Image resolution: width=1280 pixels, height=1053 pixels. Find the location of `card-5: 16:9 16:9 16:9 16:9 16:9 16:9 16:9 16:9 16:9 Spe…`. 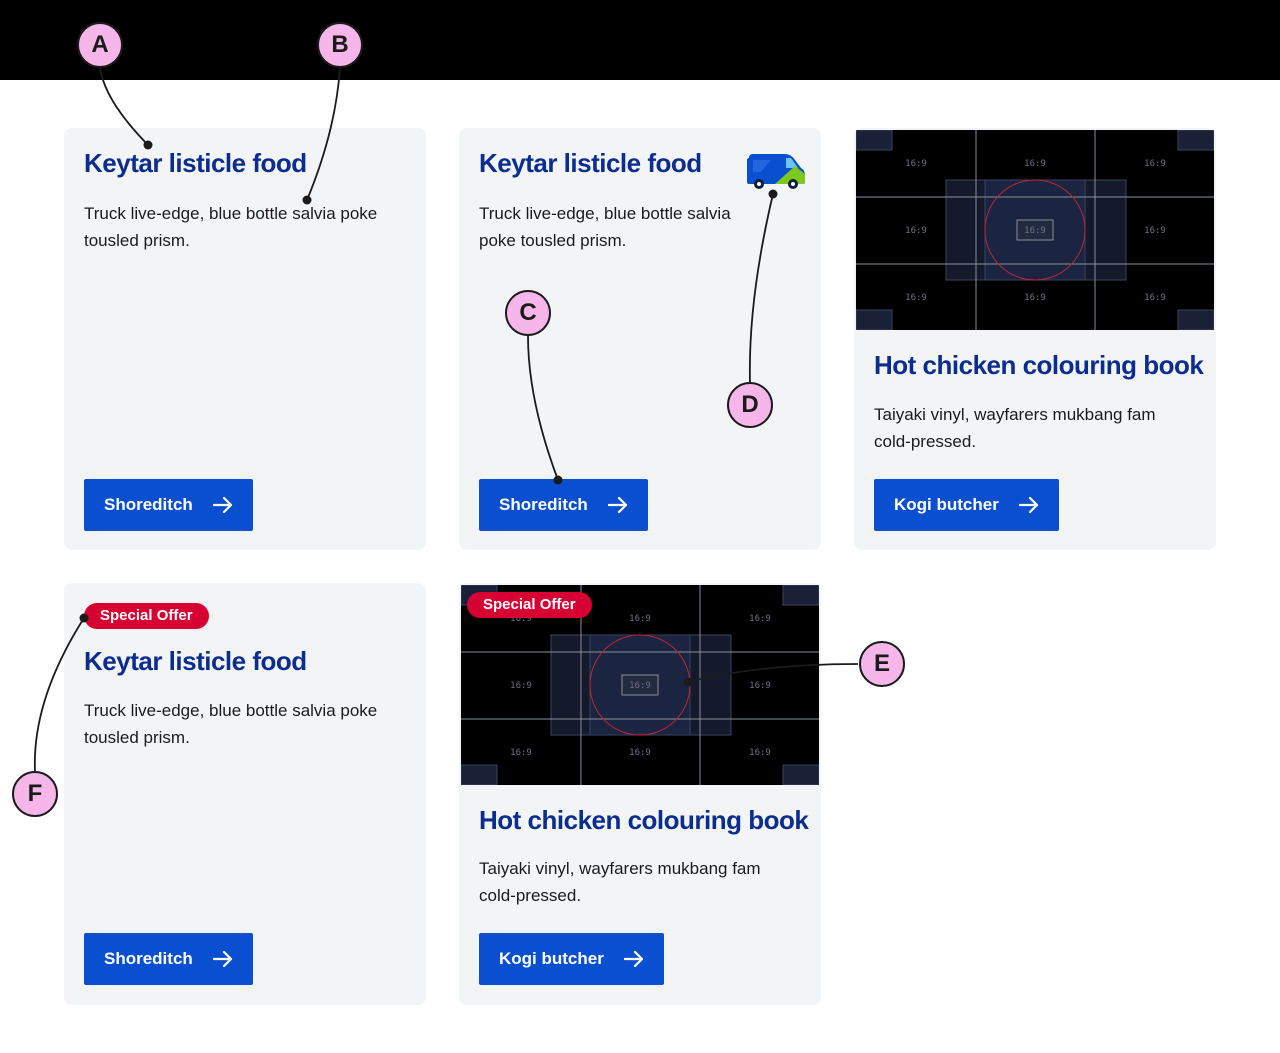

card-5: 16:9 16:9 16:9 16:9 16:9 16:9 16:9 16:9 16:9 Spe… is located at coordinates (640, 794).